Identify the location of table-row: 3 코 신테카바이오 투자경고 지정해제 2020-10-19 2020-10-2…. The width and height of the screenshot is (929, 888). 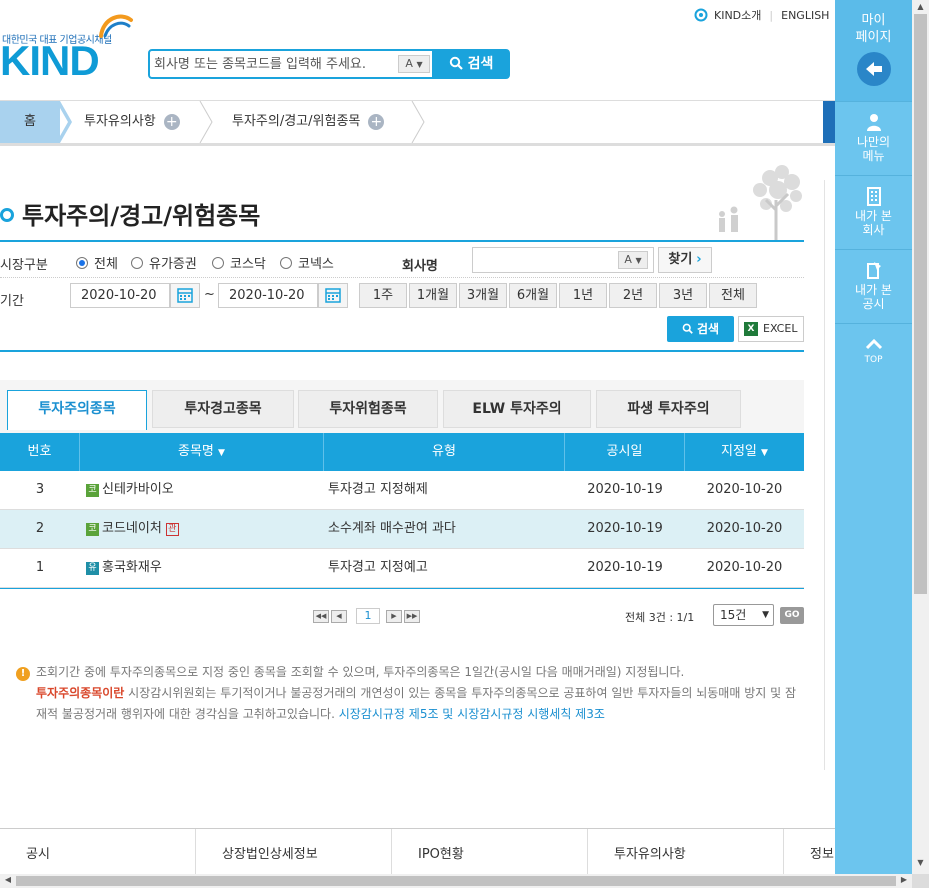
(402, 490).